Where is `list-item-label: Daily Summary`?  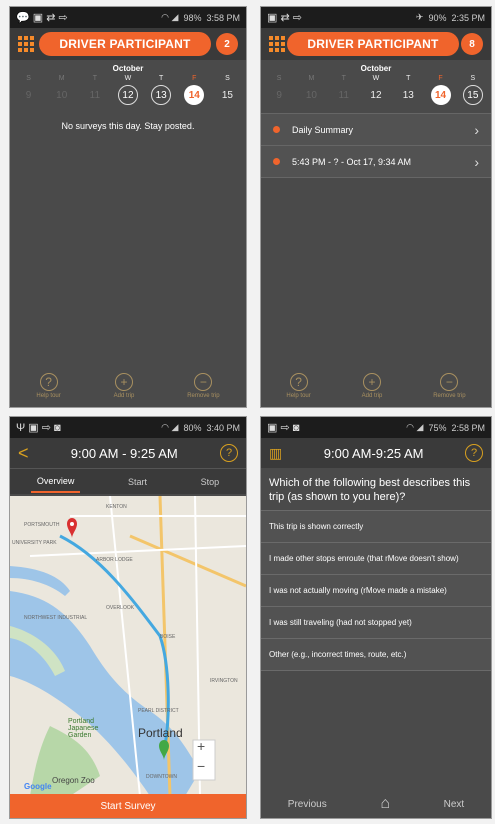 list-item-label: Daily Summary is located at coordinates (323, 129).